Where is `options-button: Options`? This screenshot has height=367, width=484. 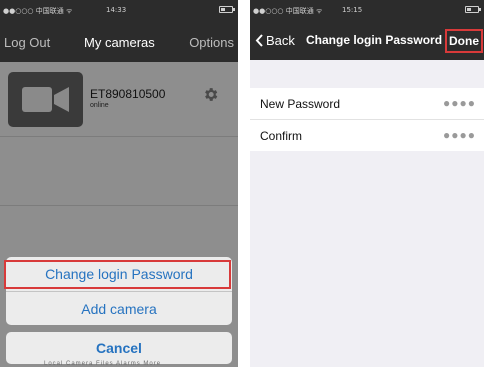 options-button: Options is located at coordinates (211, 42).